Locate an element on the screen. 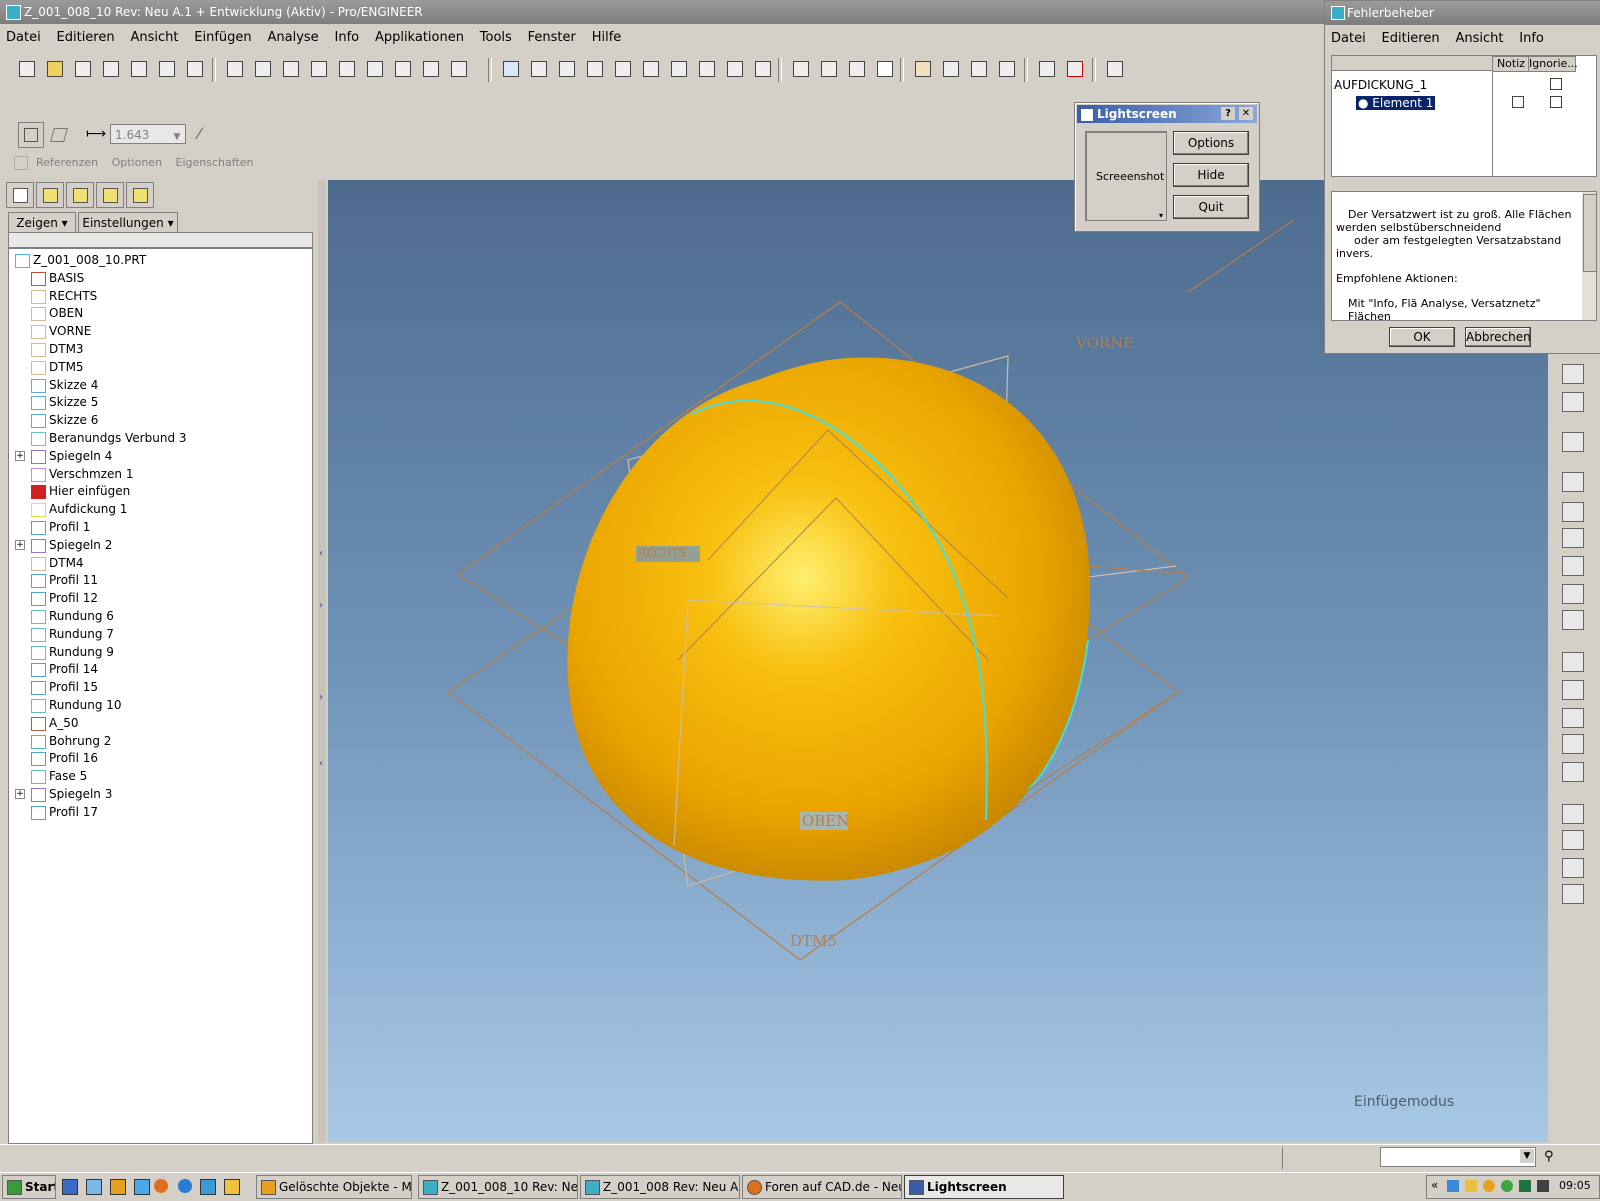  tree-item: Profil 16 is located at coordinates (159, 758).